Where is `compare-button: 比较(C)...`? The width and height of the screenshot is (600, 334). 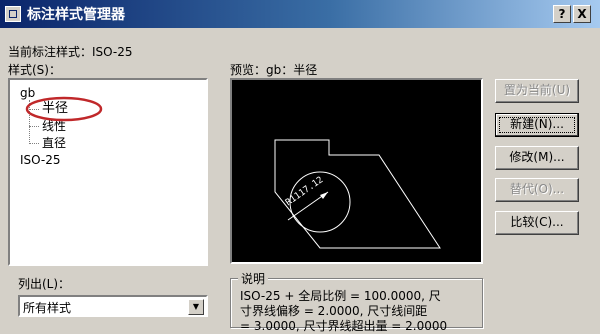
compare-button: 比较(C)... is located at coordinates (537, 223).